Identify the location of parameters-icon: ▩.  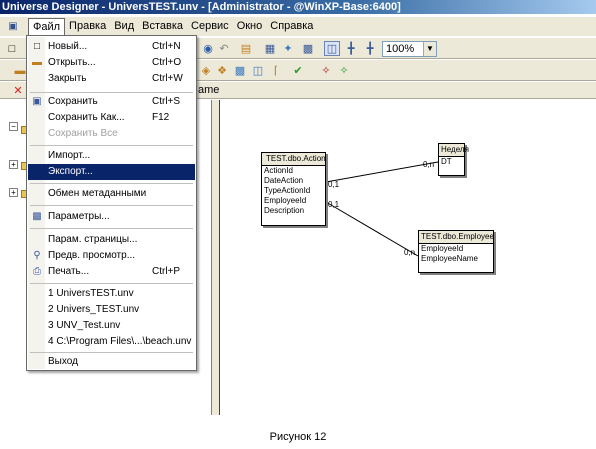
(37, 216).